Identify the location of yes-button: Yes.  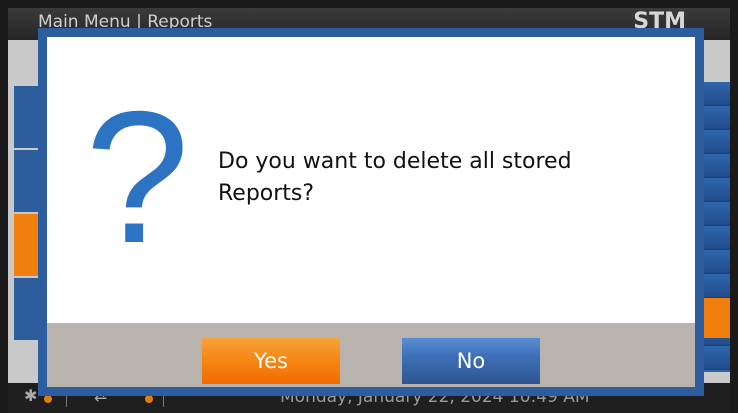
(271, 361).